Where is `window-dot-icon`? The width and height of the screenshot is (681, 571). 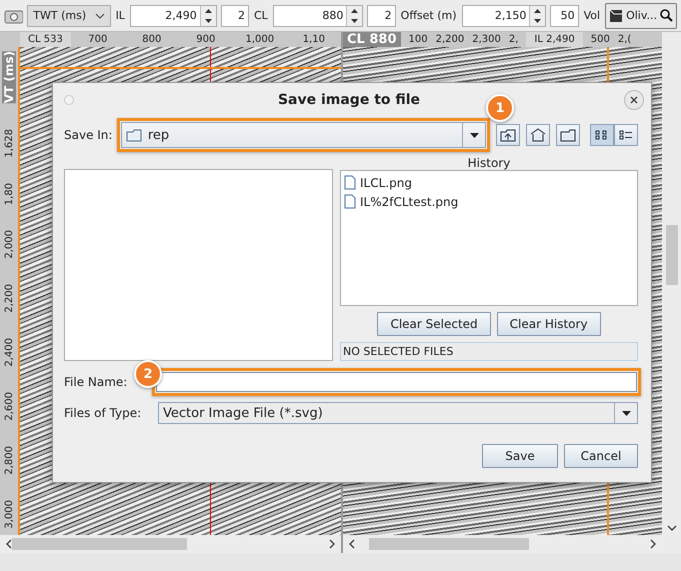 window-dot-icon is located at coordinates (69, 99).